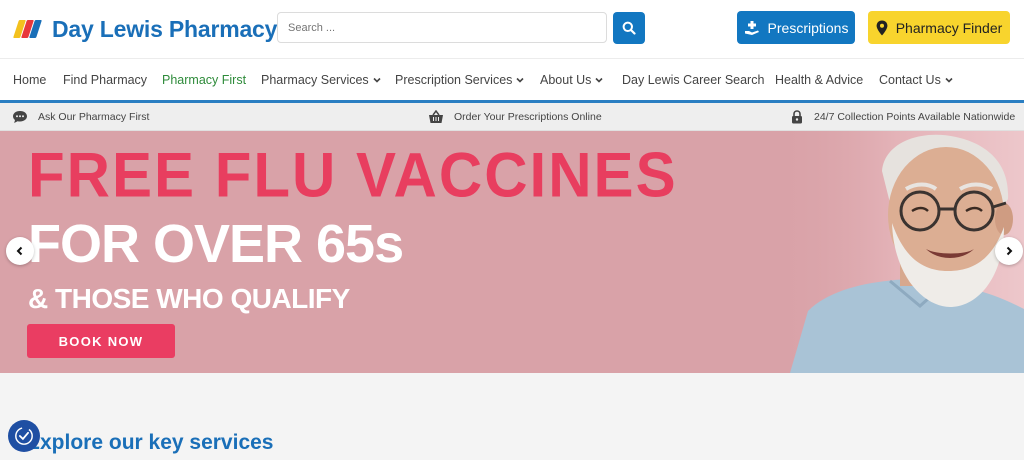  I want to click on search-input, so click(442, 27).